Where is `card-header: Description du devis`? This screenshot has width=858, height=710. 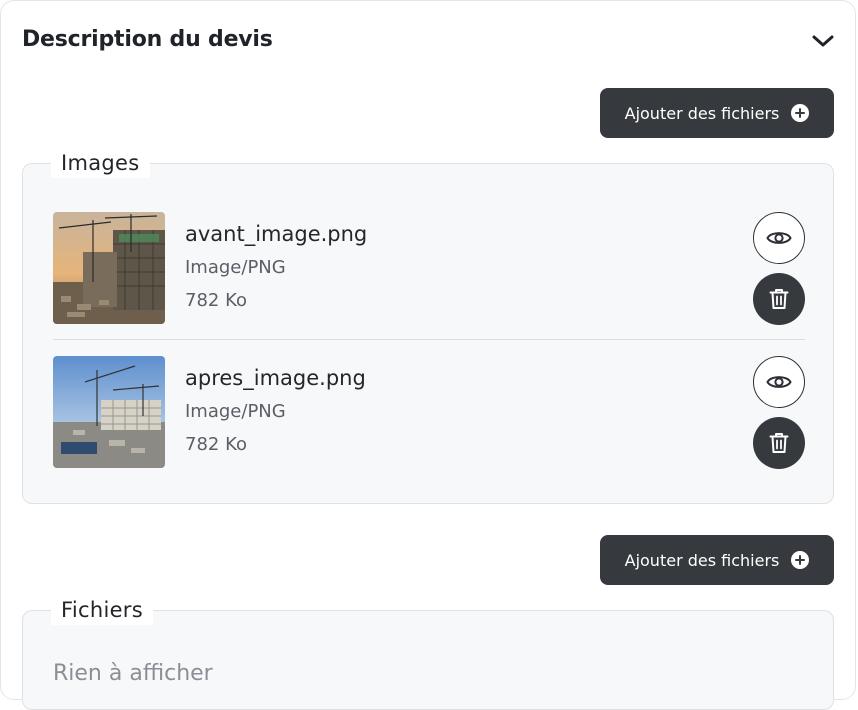
card-header: Description du devis is located at coordinates (428, 41).